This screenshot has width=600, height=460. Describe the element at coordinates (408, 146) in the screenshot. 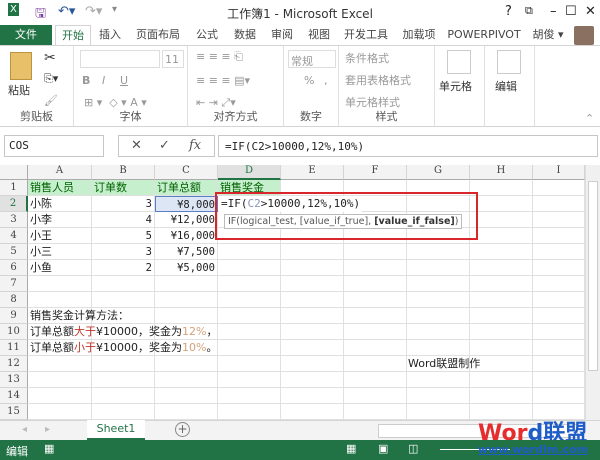

I see `formula-input: =IF(C2>10000,12%,10%)` at that location.